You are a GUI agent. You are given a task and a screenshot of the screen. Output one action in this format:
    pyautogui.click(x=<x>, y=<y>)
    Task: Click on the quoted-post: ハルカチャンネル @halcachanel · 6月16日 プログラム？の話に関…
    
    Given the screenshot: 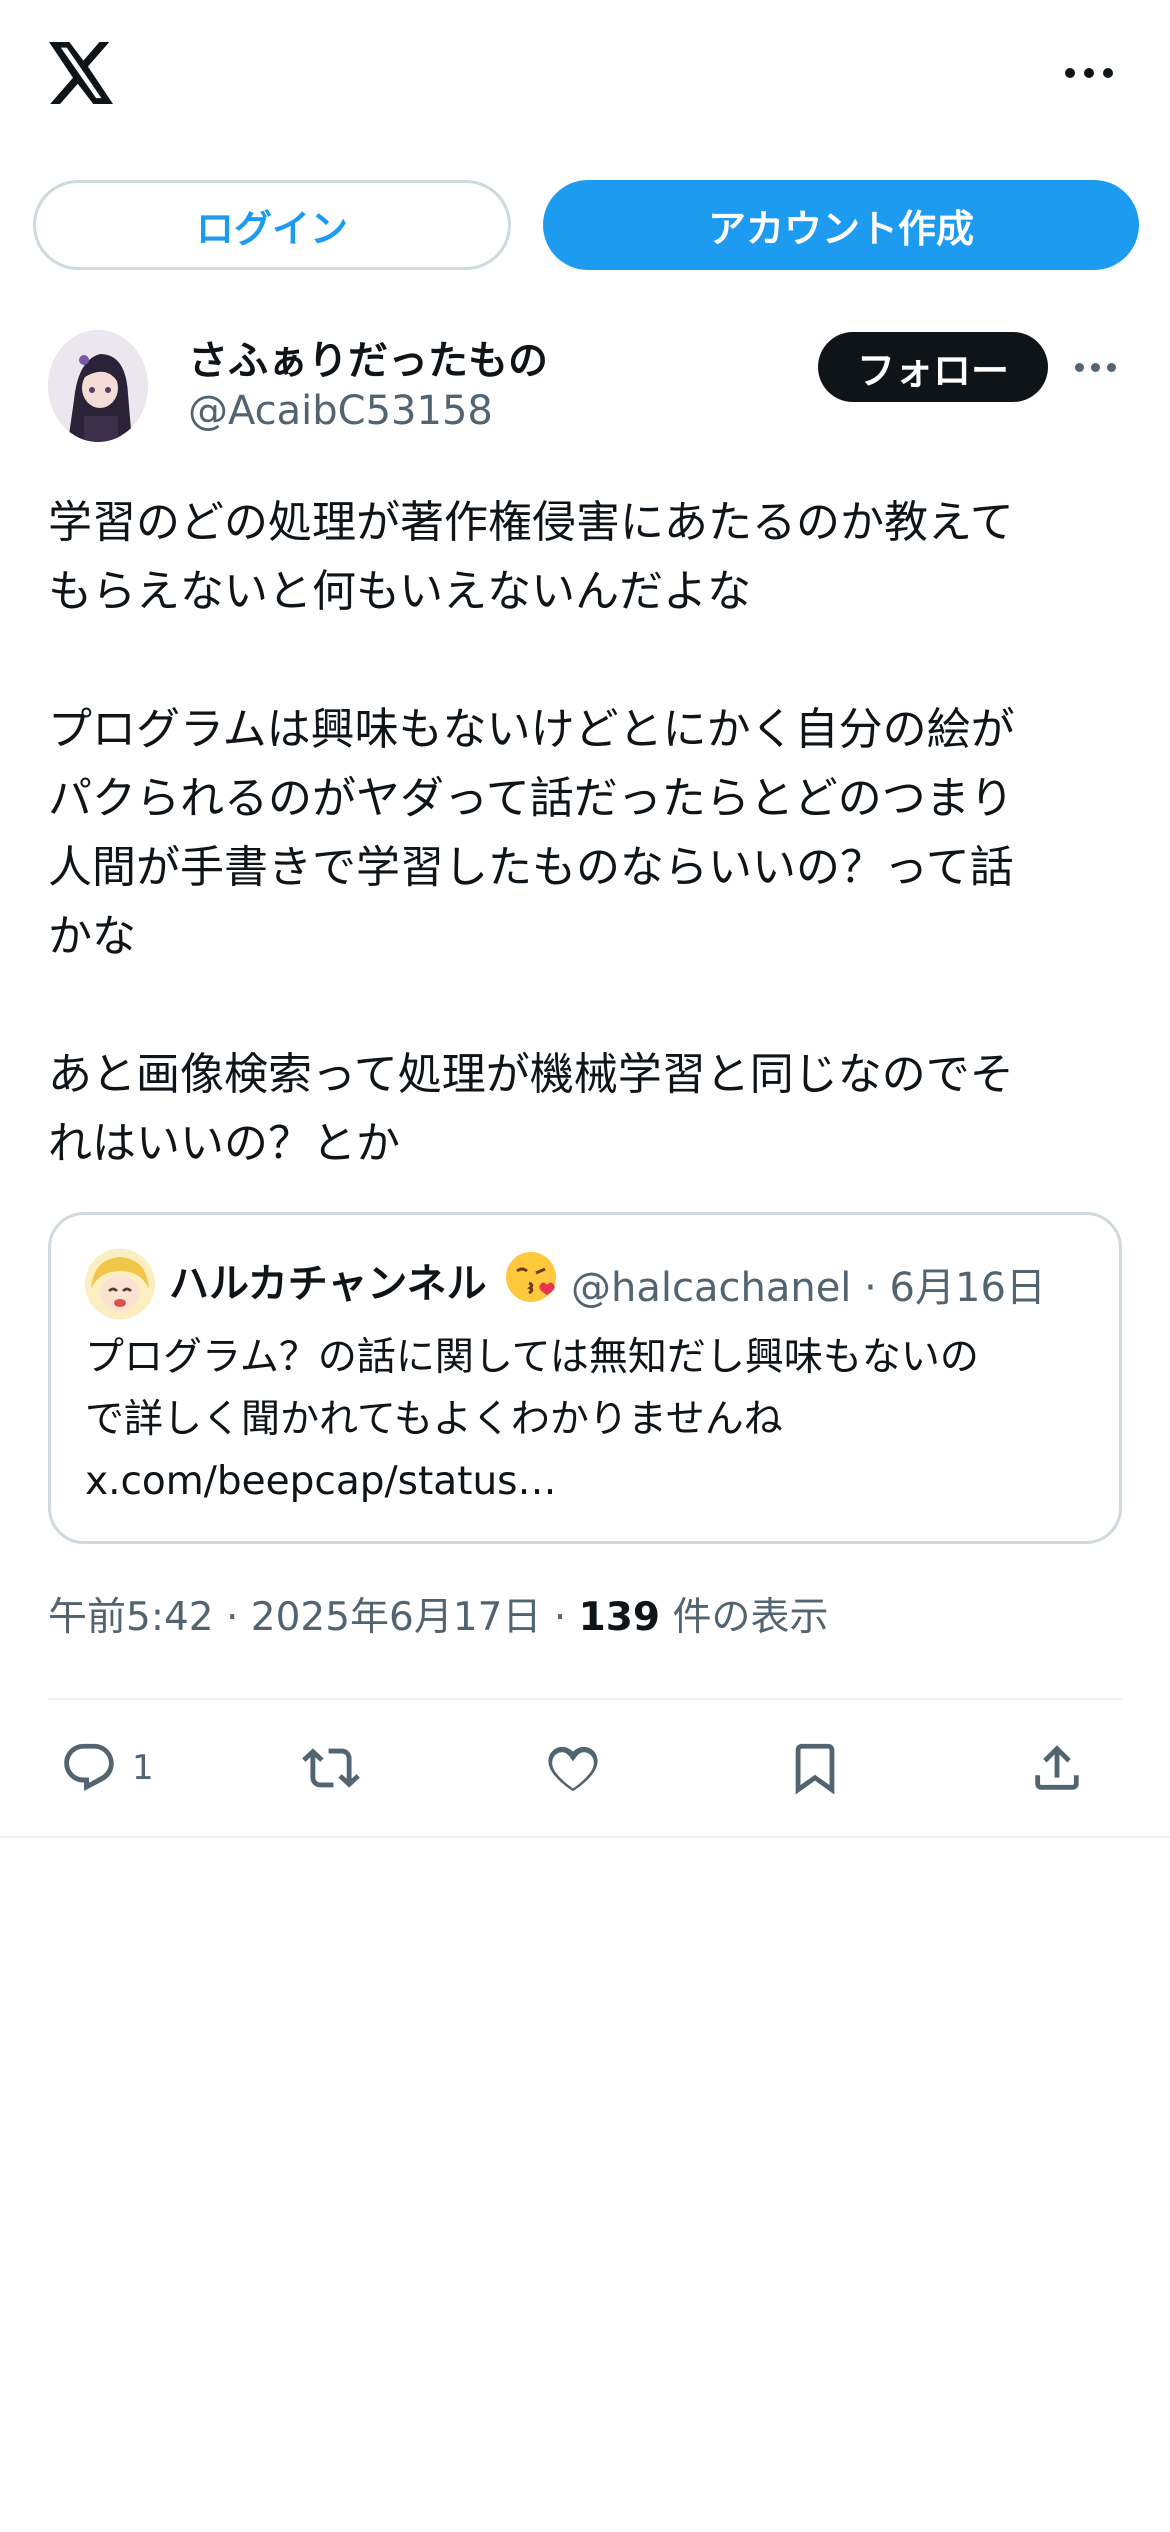 What is the action you would take?
    pyautogui.click(x=585, y=1378)
    